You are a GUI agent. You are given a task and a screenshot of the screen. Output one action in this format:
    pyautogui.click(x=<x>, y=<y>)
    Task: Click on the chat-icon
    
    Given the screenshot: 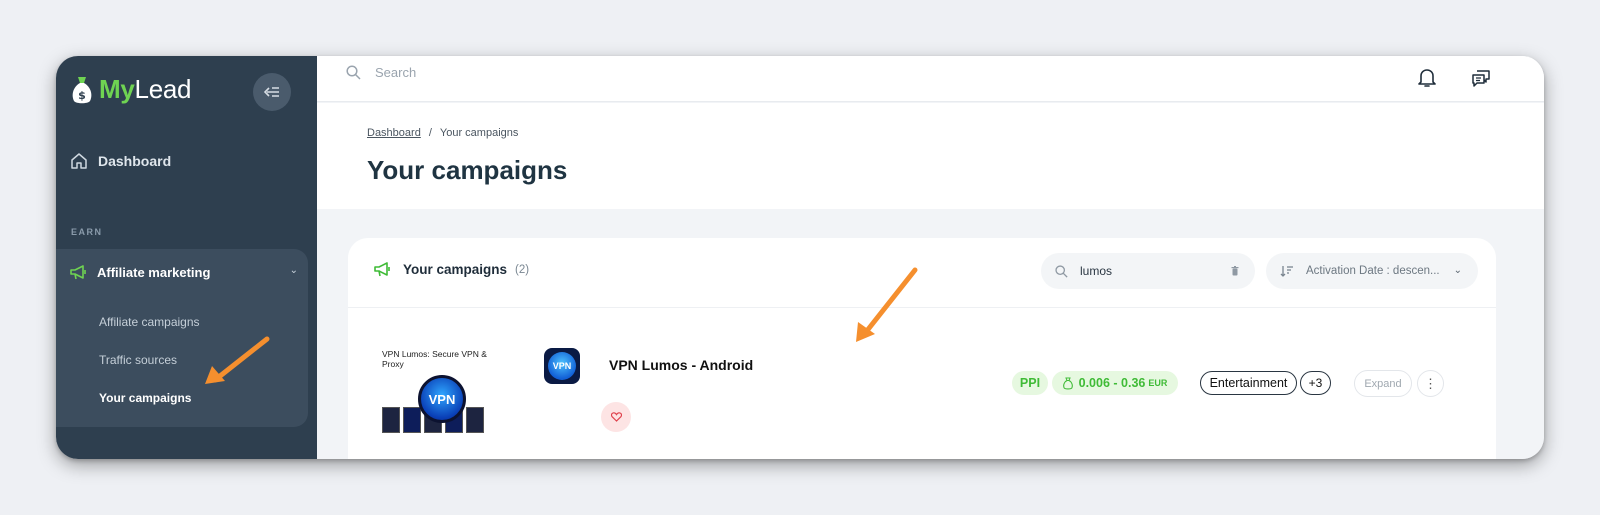 What is the action you would take?
    pyautogui.click(x=1481, y=78)
    